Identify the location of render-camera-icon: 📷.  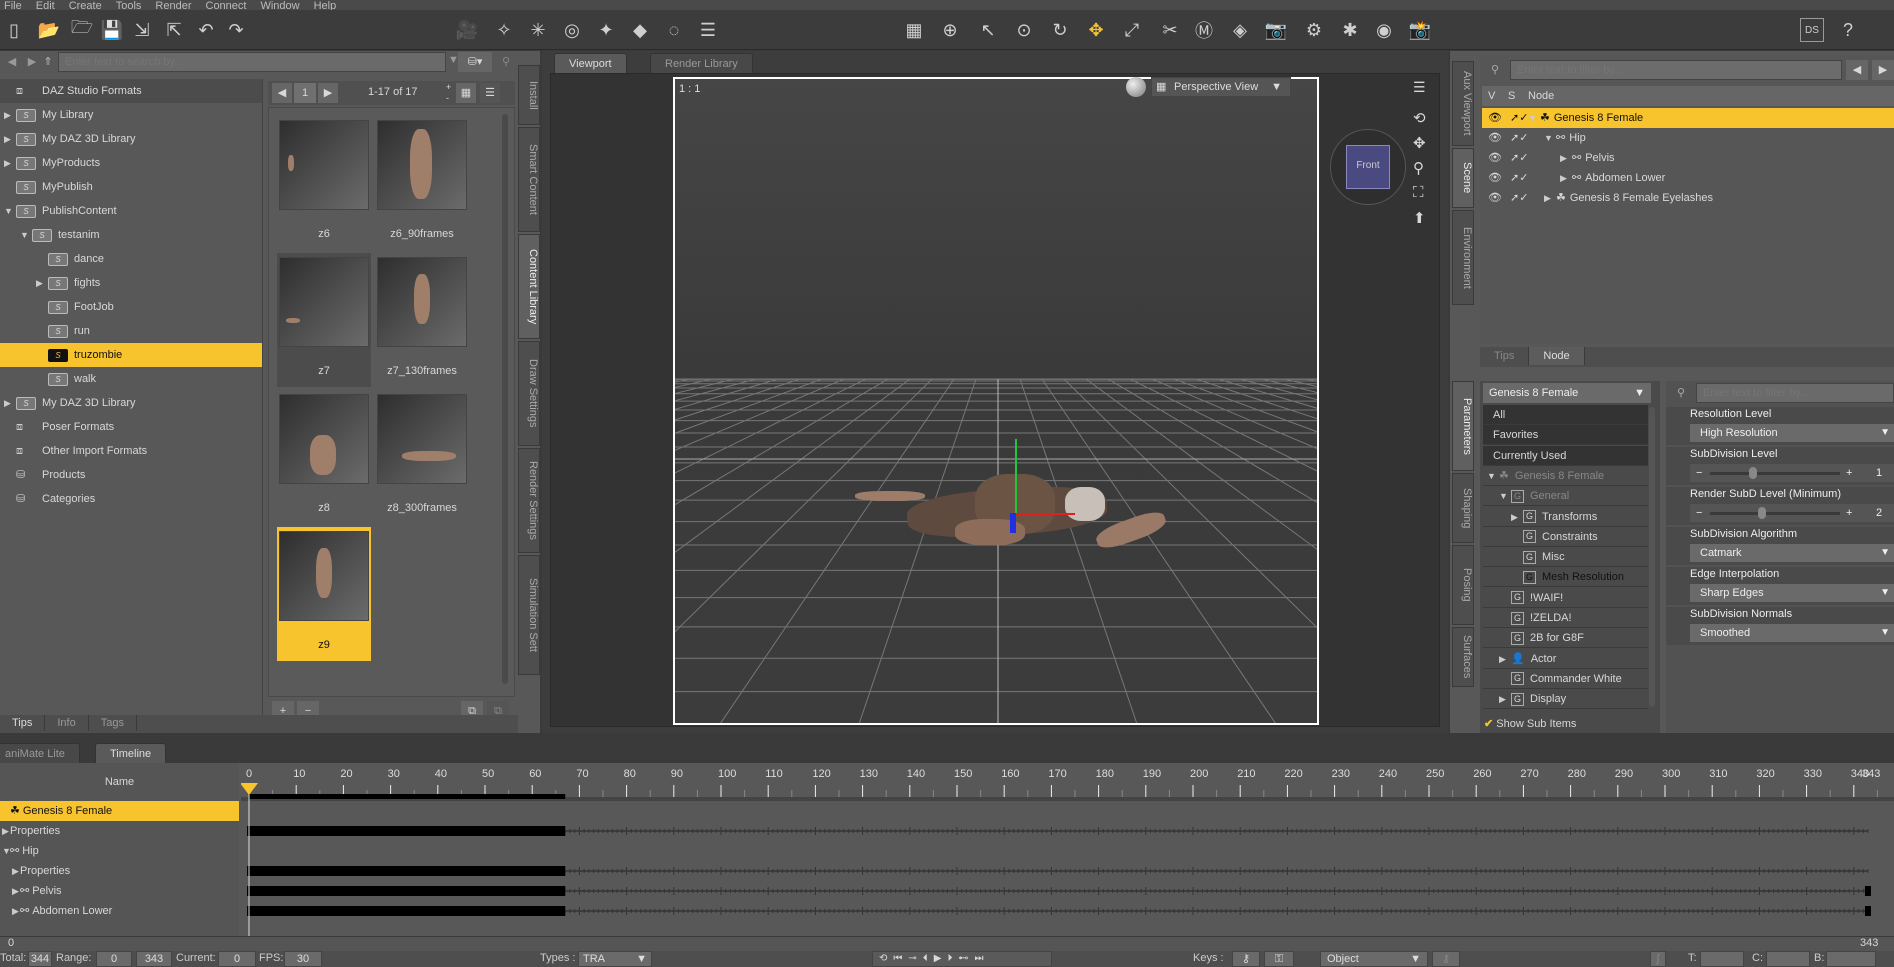
(1276, 30).